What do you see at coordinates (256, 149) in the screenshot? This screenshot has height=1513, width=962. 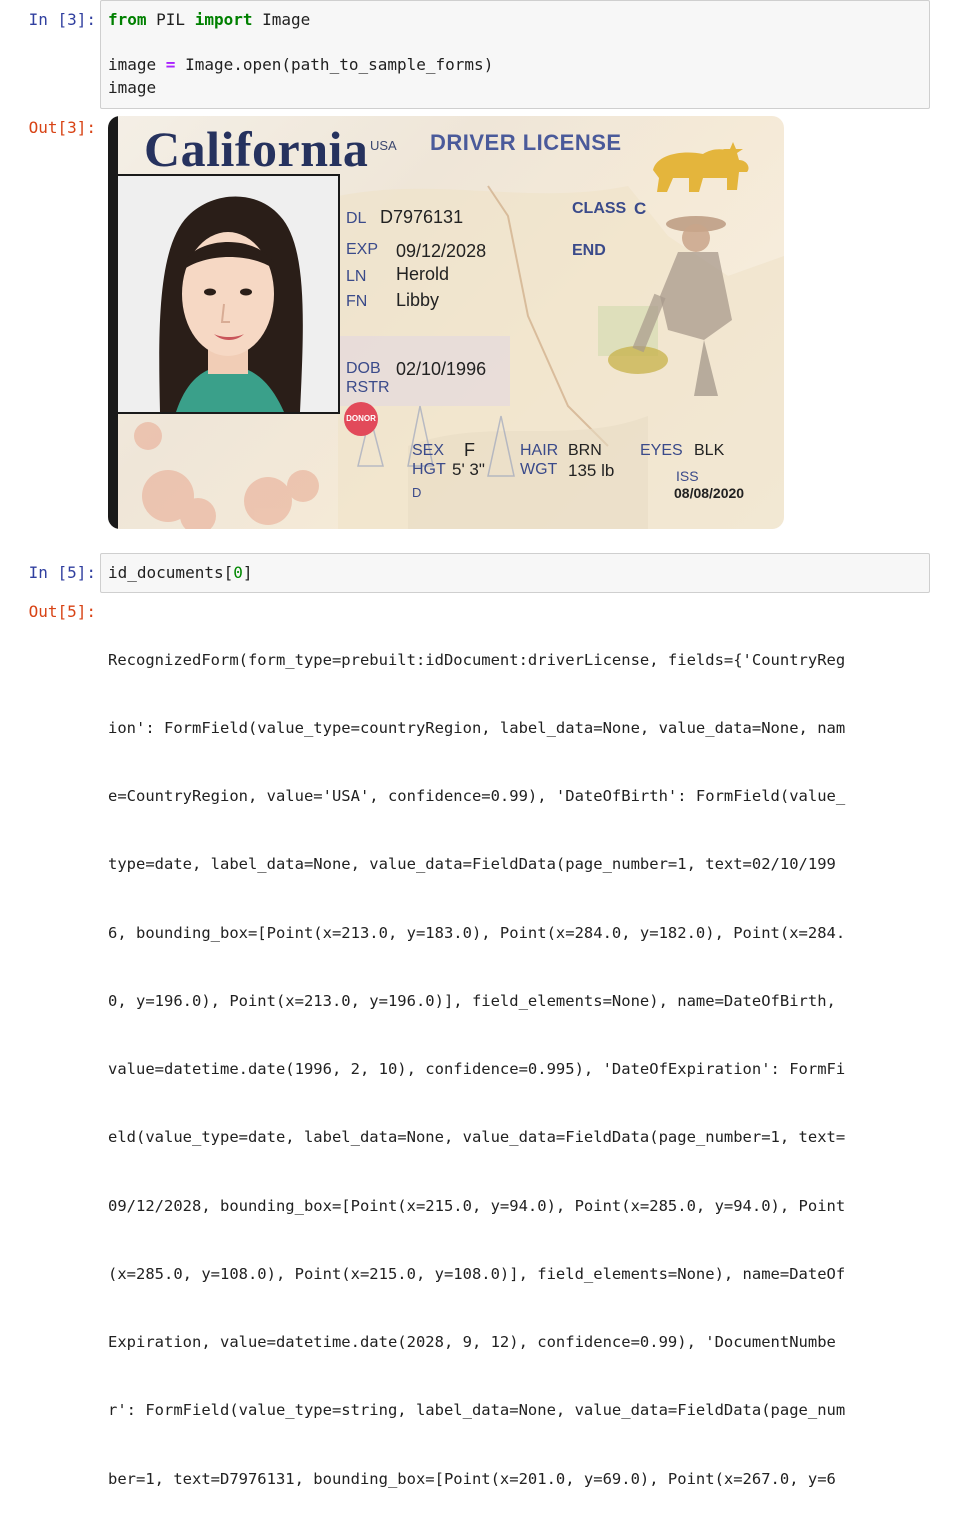 I see `state-title: California` at bounding box center [256, 149].